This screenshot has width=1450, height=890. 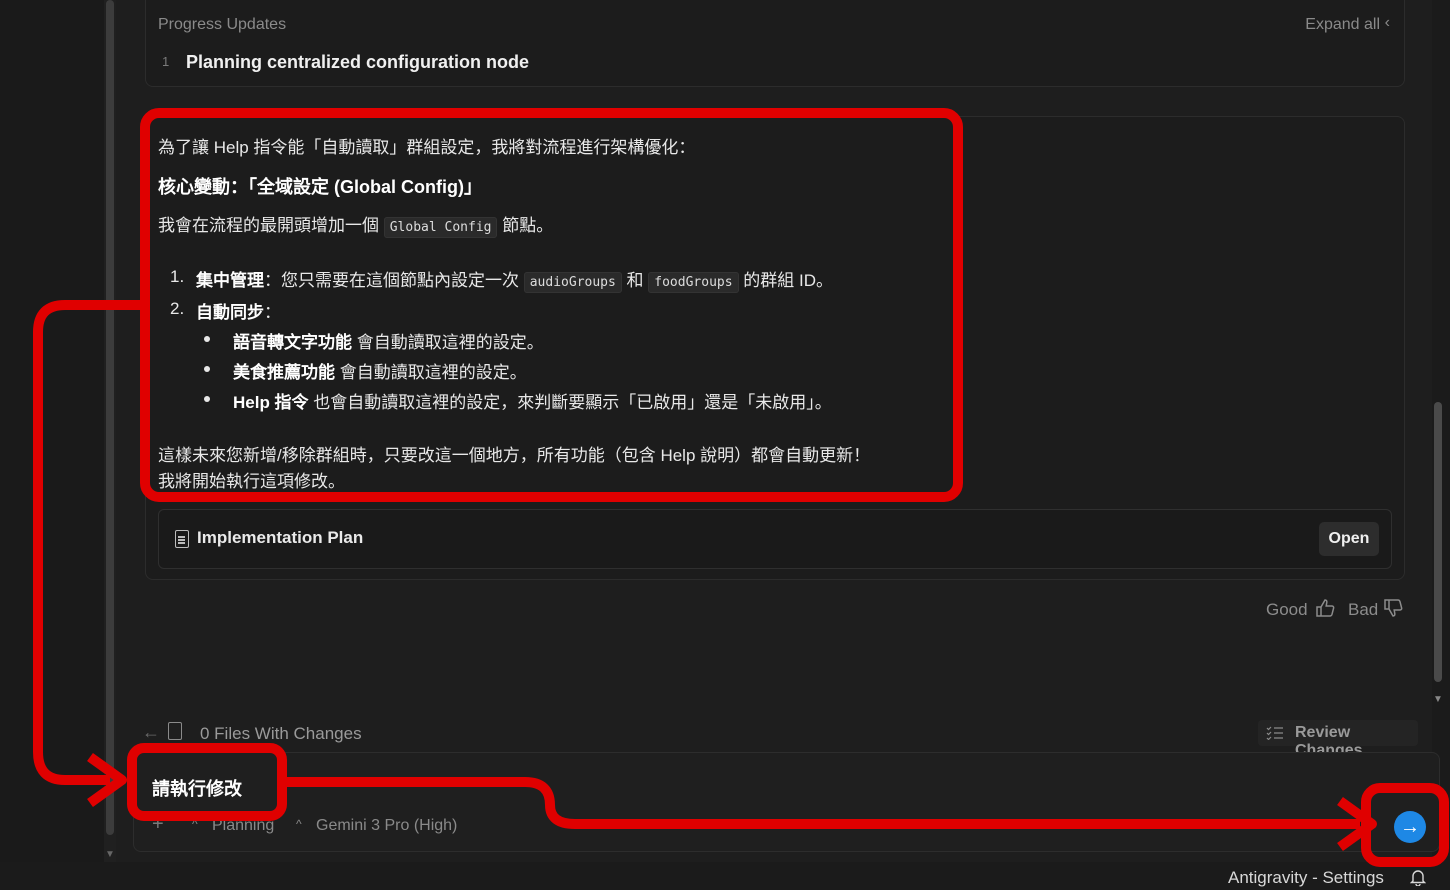 What do you see at coordinates (175, 731) in the screenshot?
I see `file-icon` at bounding box center [175, 731].